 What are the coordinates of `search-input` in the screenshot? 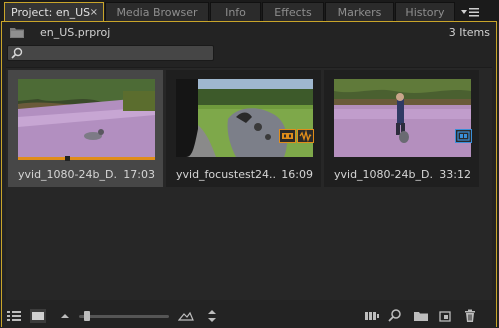 It's located at (110, 53).